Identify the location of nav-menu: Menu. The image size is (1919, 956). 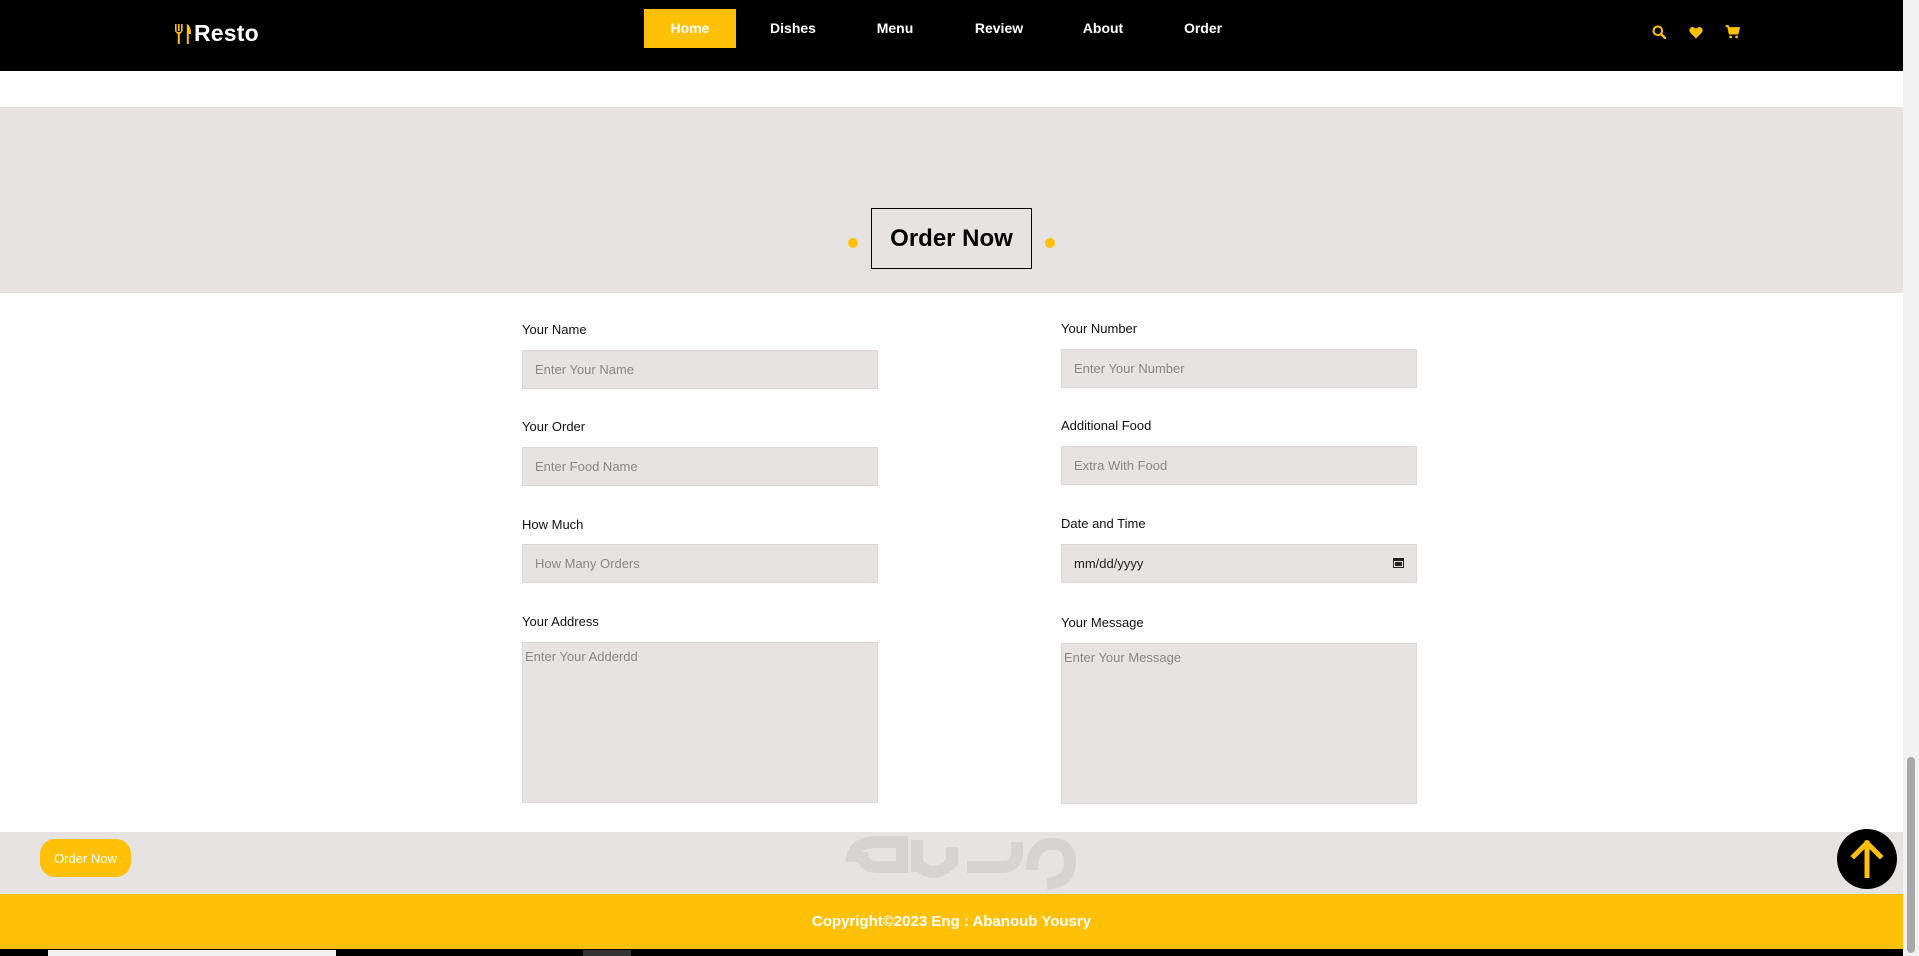
(895, 28).